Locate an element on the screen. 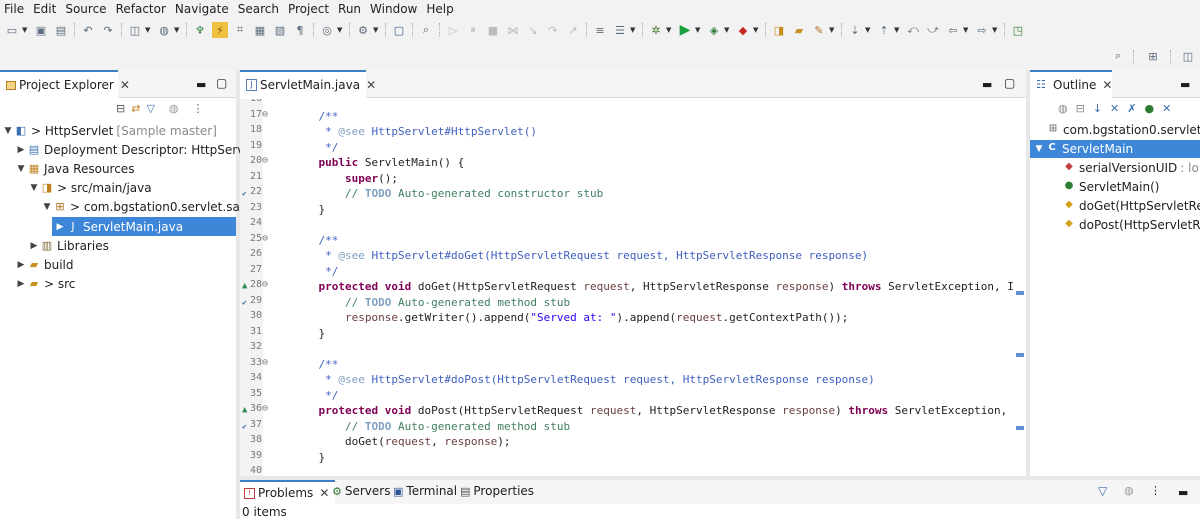  coverage-icon: ◈ is located at coordinates (714, 30).